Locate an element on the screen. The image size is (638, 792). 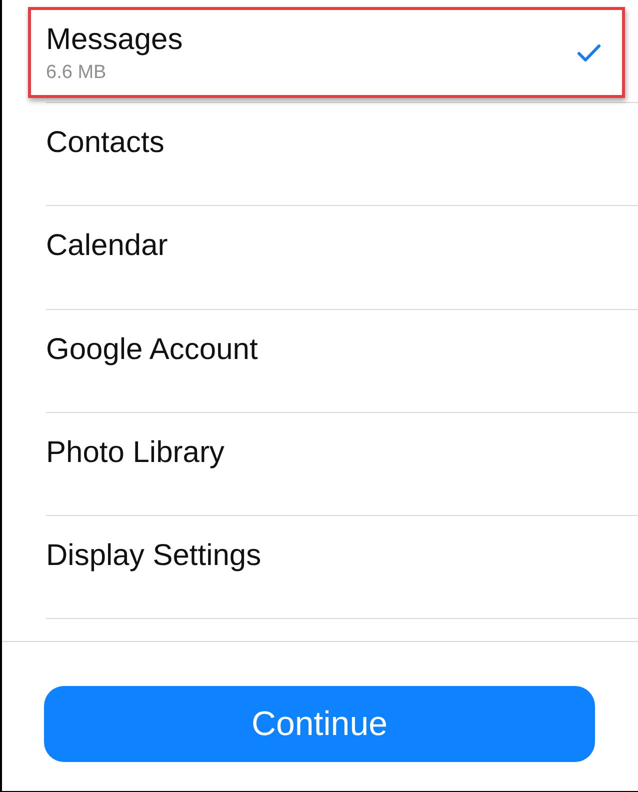
list-item: Google Account is located at coordinates (342, 361).